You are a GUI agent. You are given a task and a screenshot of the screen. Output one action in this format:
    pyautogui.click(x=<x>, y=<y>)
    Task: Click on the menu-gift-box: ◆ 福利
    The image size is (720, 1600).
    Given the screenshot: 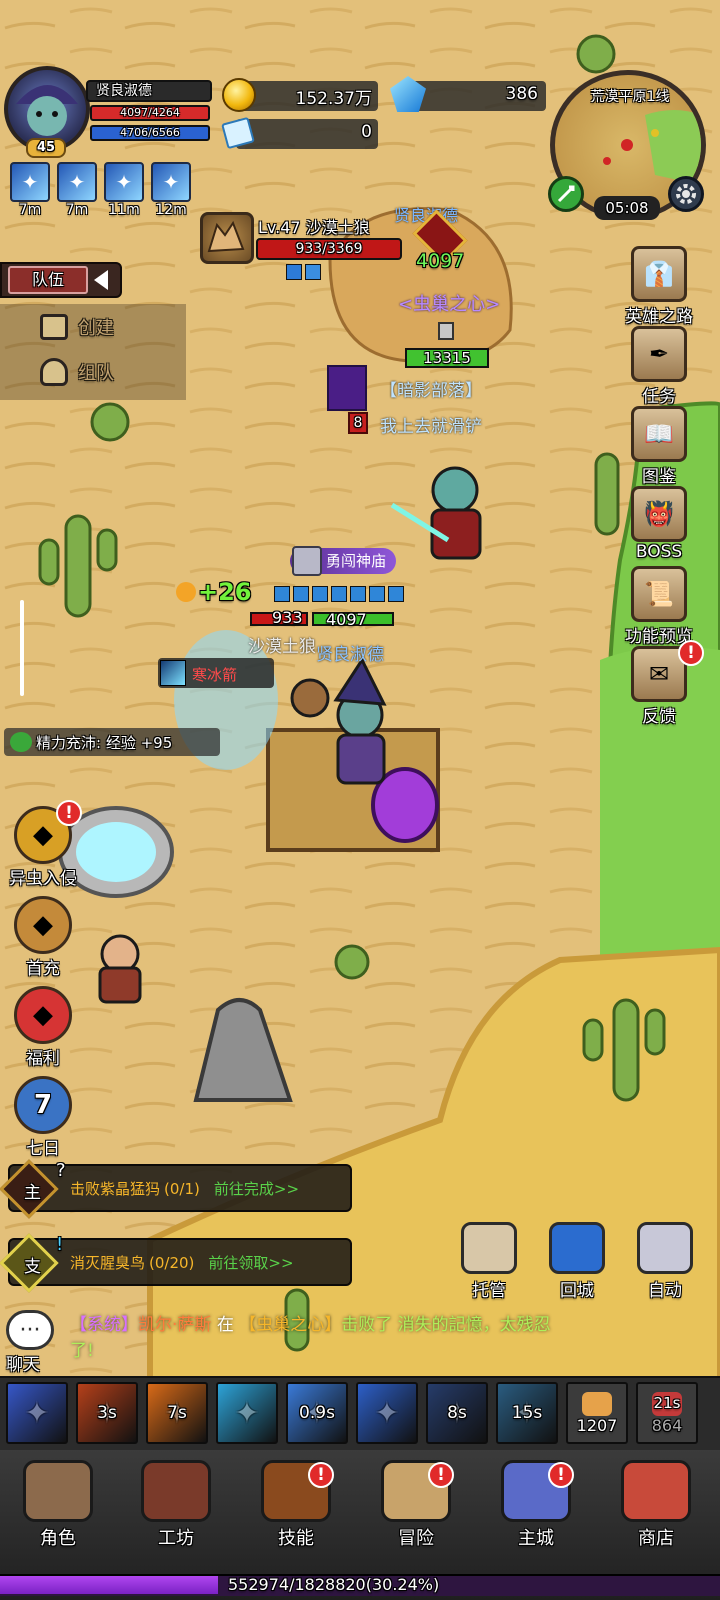 What is the action you would take?
    pyautogui.click(x=43, y=1027)
    